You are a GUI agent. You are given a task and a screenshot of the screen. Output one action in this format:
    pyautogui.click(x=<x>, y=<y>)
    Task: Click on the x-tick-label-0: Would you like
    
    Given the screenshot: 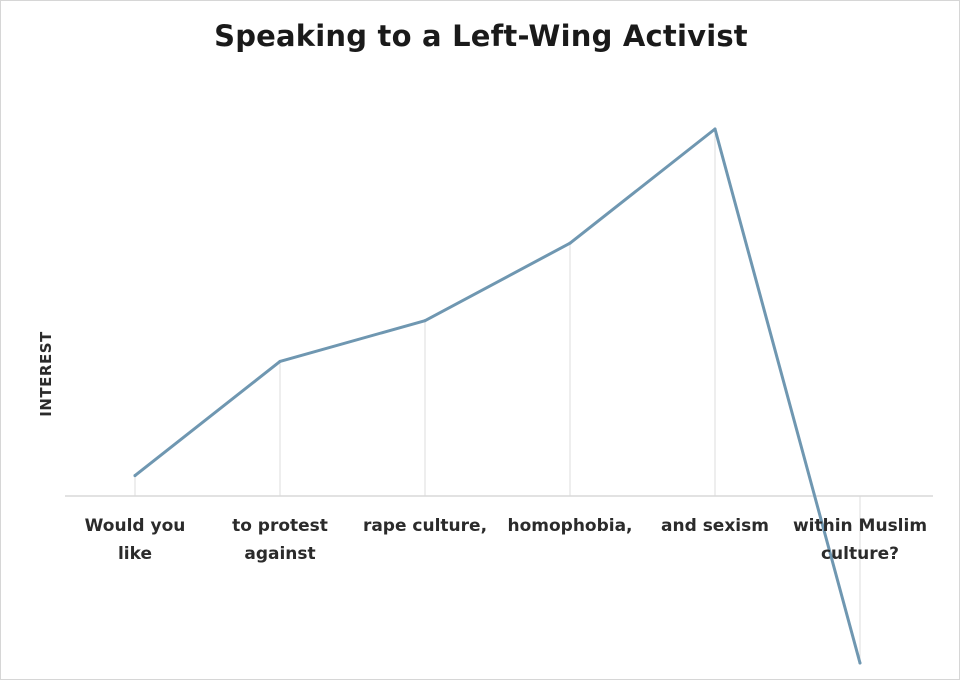 What is the action you would take?
    pyautogui.click(x=135, y=540)
    